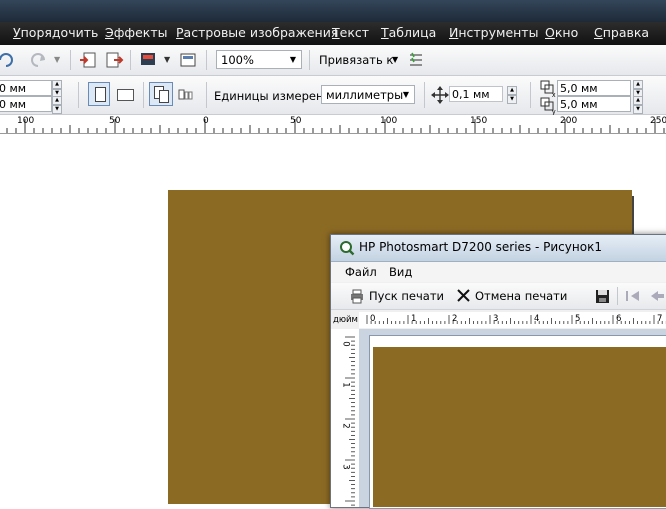  Describe the element at coordinates (187, 95) in the screenshot. I see `current-page-icon` at that location.